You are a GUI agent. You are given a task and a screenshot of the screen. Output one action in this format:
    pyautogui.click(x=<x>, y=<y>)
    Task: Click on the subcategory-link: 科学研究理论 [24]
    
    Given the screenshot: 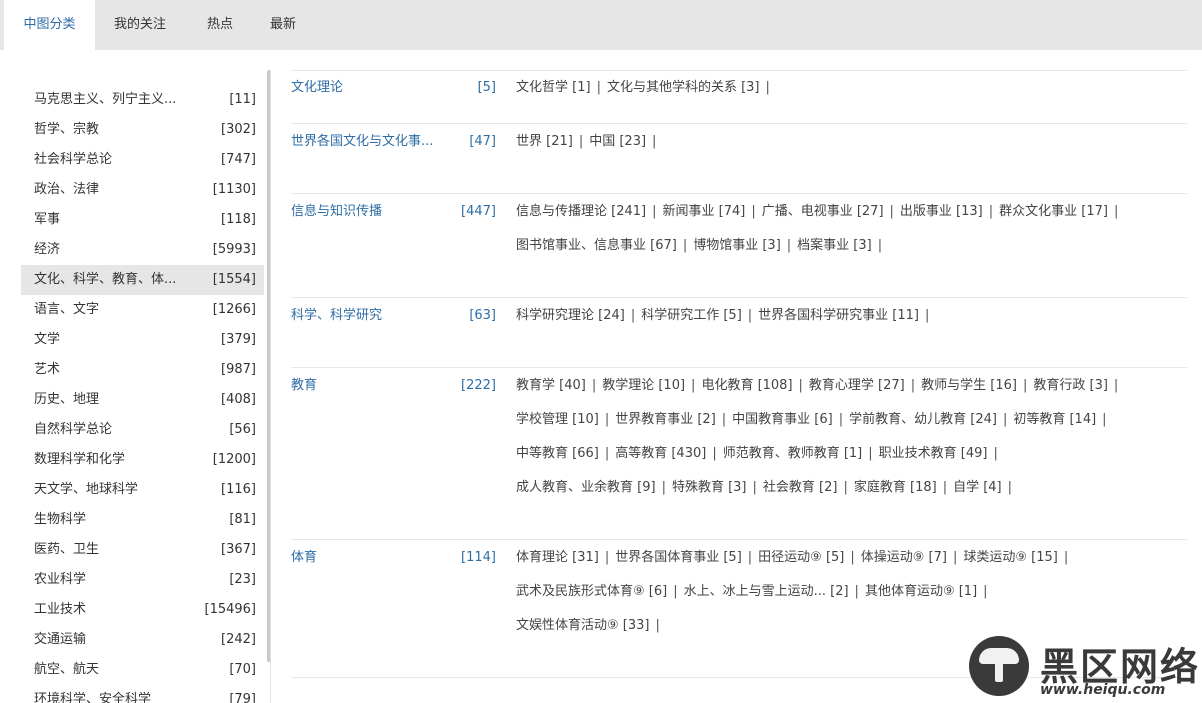 What is the action you would take?
    pyautogui.click(x=570, y=315)
    